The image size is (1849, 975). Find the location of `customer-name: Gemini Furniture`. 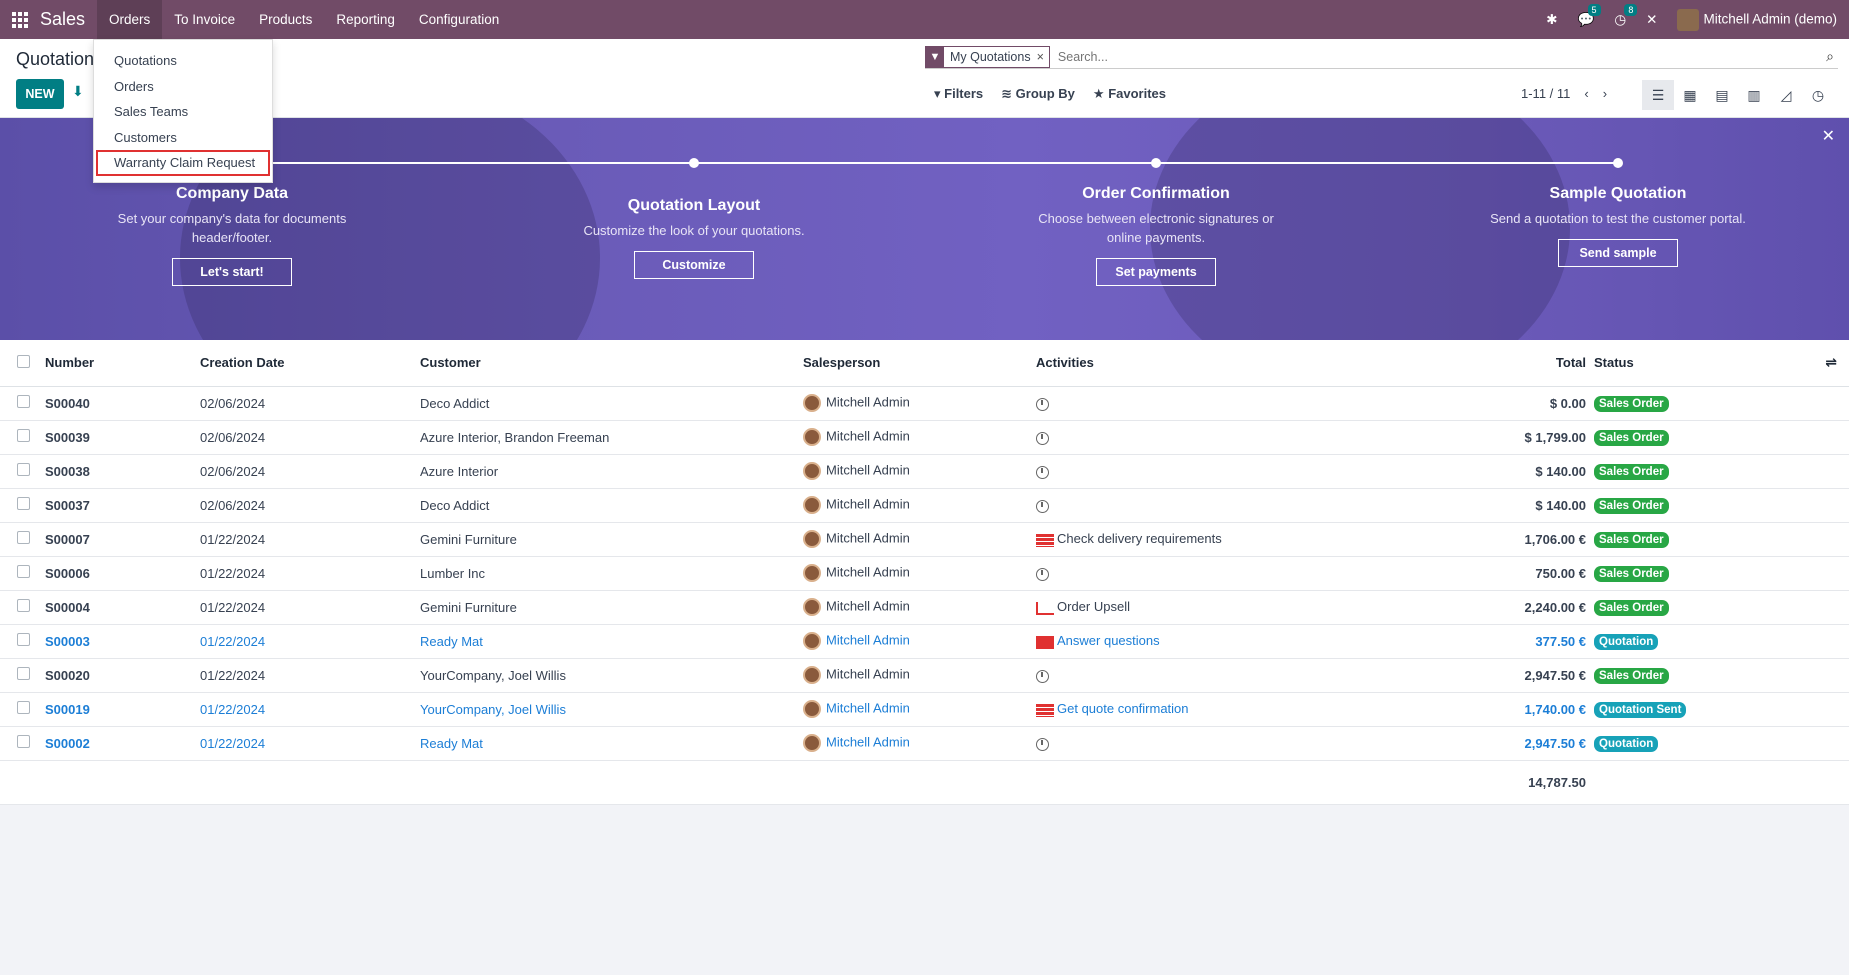

customer-name: Gemini Furniture is located at coordinates (611, 607).